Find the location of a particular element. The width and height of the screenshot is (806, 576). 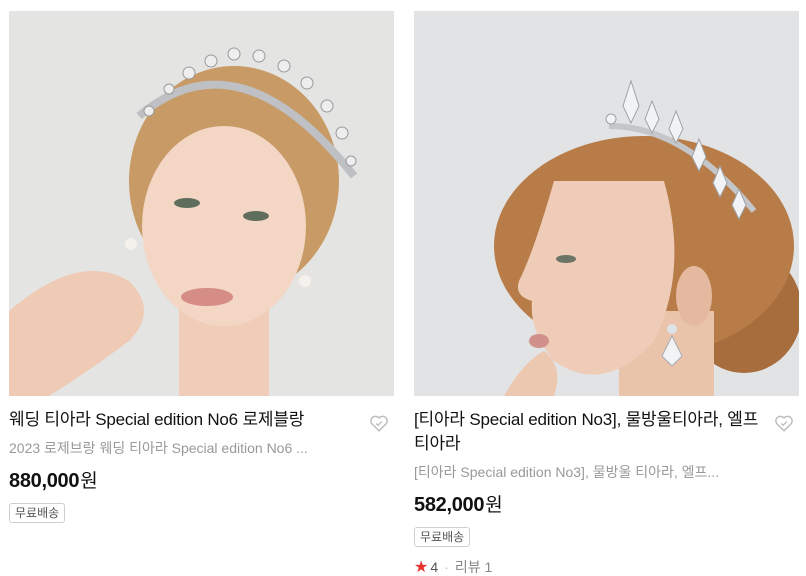

product-title: [티아라 Special edition No3], 물방울티아라, 엘프티아라 is located at coordinates (589, 432).